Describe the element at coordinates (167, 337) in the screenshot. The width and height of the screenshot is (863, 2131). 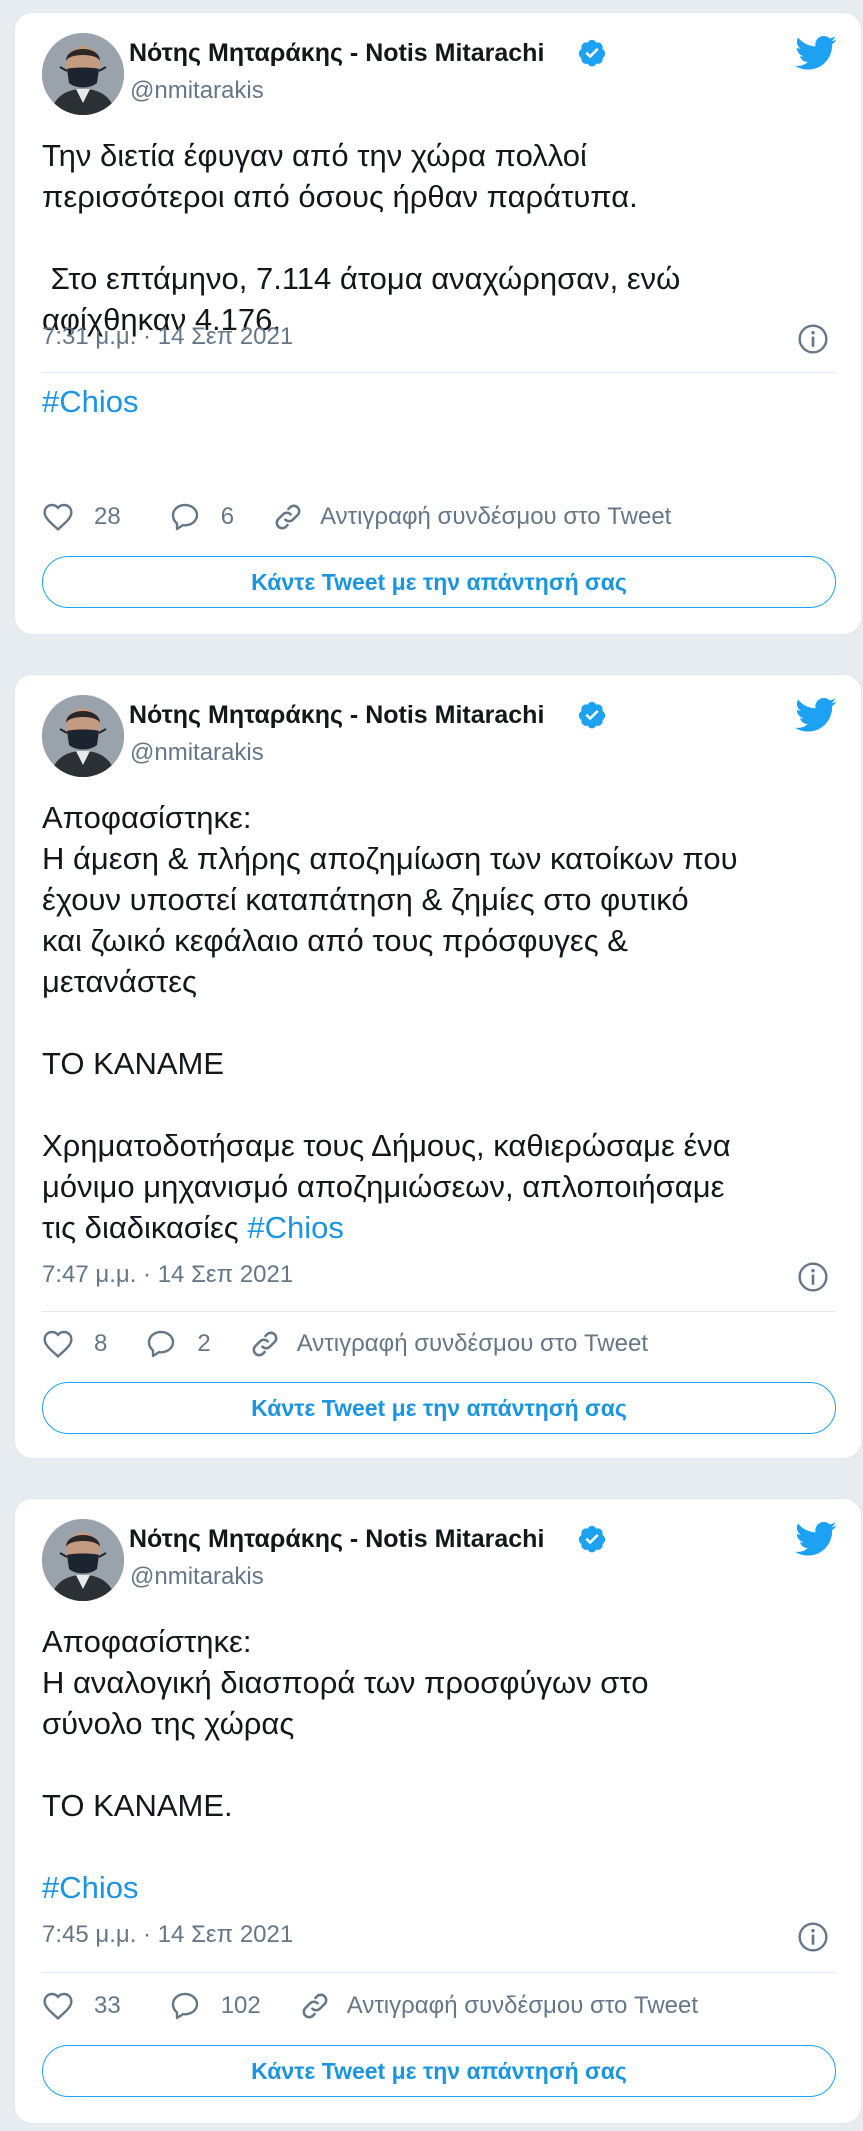
I see `tweet-timestamp: 7:31 μ.μ. · 14 Σεπ 2021` at that location.